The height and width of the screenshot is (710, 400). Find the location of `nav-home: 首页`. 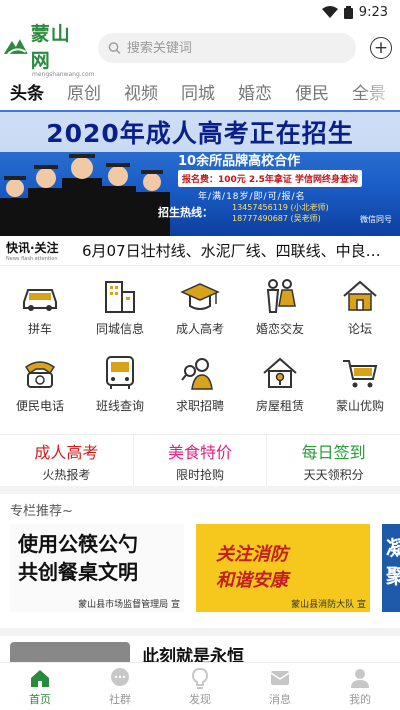

nav-home: 首页 is located at coordinates (40, 686).